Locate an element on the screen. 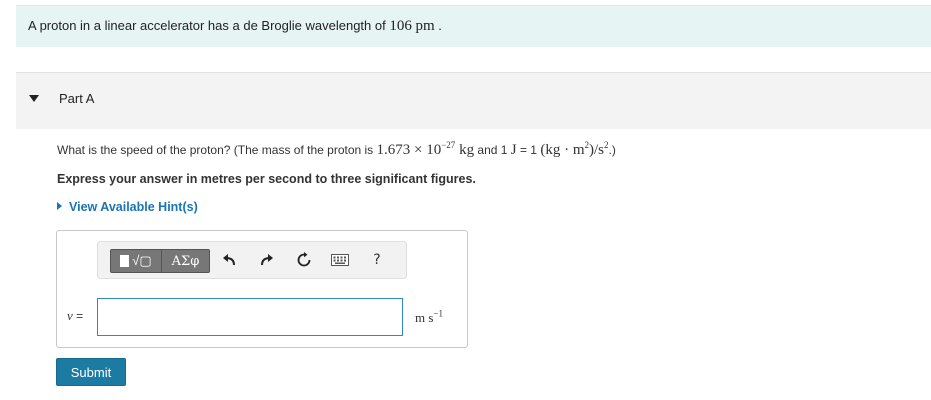 The width and height of the screenshot is (931, 400). mass-expression: 1.673 × 10−27 kg is located at coordinates (425, 149).